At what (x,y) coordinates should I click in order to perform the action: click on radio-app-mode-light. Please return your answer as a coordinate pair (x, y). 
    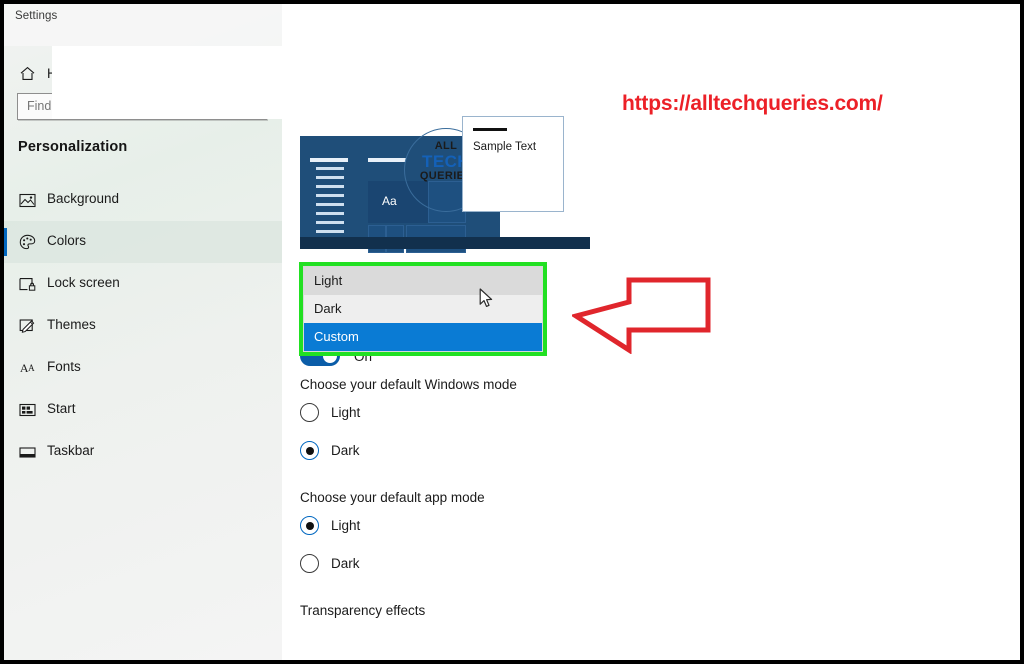
    Looking at the image, I should click on (309, 525).